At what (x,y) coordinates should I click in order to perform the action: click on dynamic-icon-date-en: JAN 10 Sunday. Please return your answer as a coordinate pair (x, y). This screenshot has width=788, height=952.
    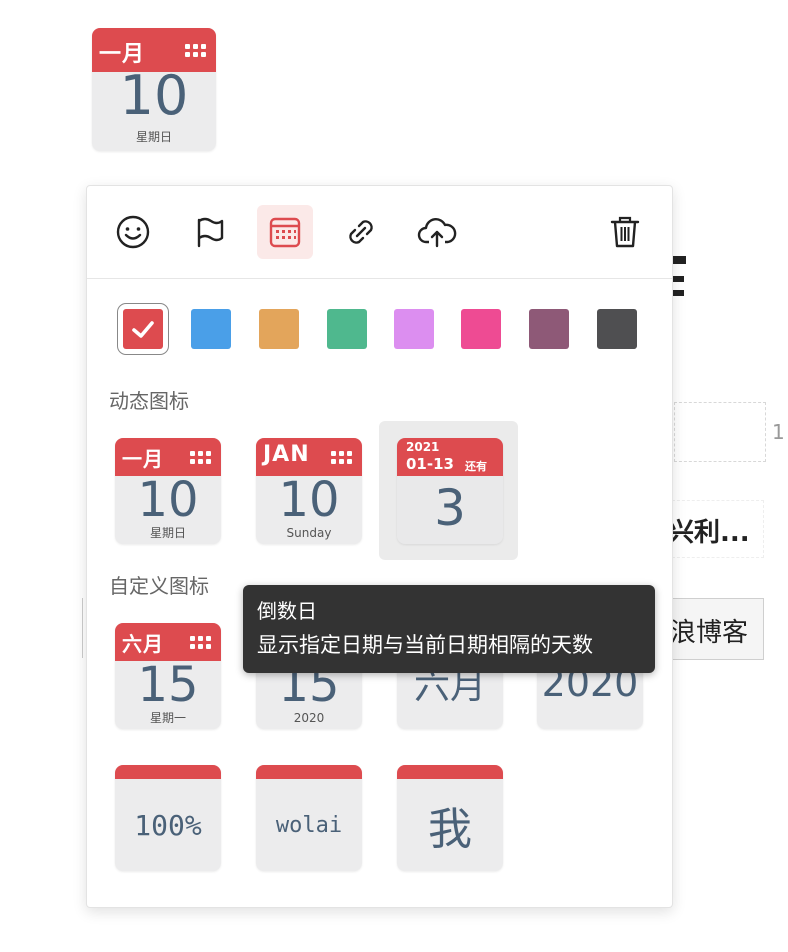
    Looking at the image, I should click on (309, 491).